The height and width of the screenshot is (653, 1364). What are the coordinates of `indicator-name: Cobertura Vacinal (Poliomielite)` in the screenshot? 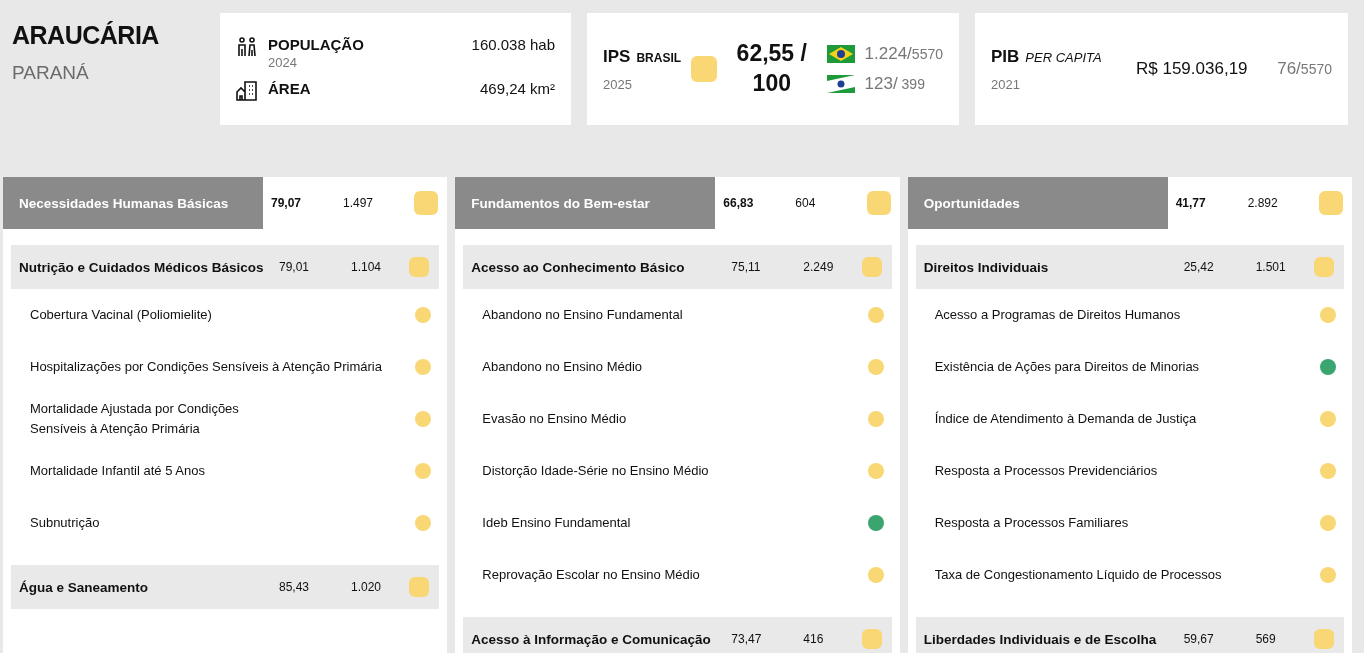 It's located at (121, 315).